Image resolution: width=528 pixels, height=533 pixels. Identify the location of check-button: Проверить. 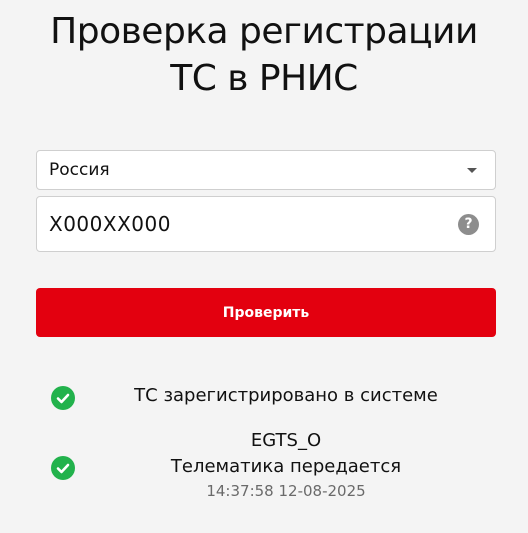
(266, 312).